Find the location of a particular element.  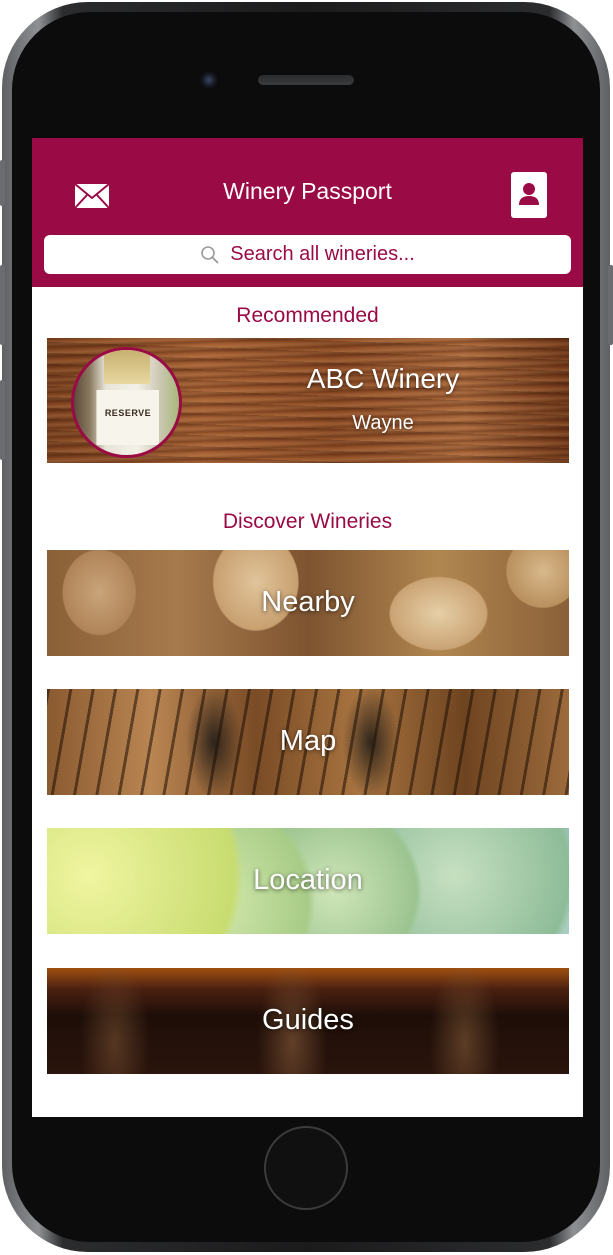

volume-down-button is located at coordinates (2, 420).